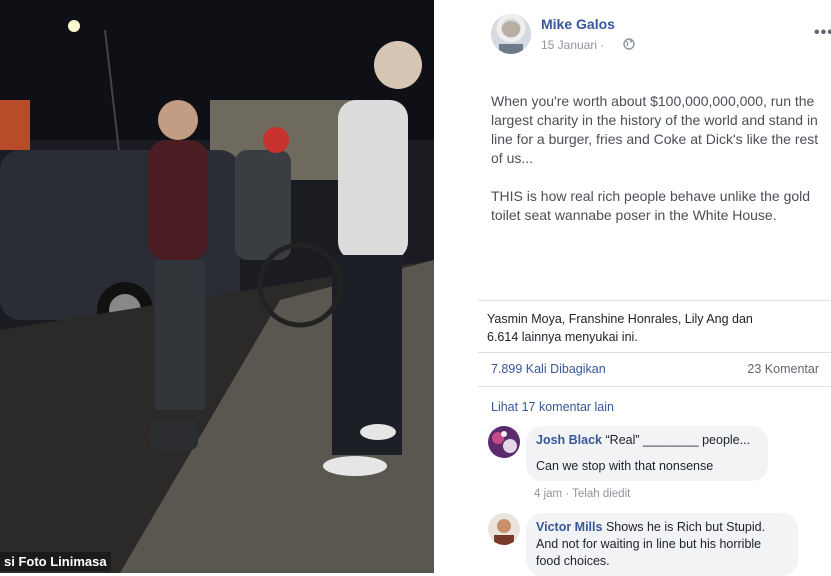 This screenshot has width=831, height=576. What do you see at coordinates (548, 369) in the screenshot?
I see `shares-count: 7.899 Kali Dibagikan` at bounding box center [548, 369].